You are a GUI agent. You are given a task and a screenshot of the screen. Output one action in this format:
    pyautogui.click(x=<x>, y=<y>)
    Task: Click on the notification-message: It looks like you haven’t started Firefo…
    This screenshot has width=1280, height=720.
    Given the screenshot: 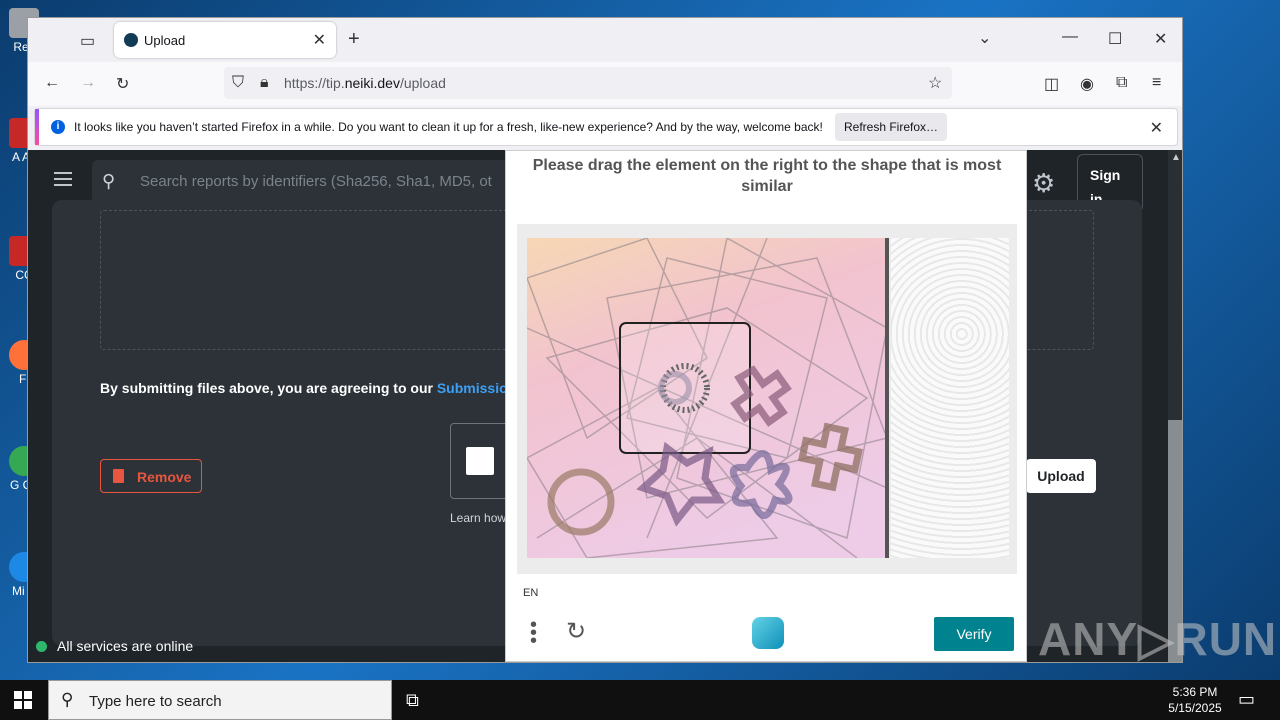 What is the action you would take?
    pyautogui.click(x=448, y=127)
    